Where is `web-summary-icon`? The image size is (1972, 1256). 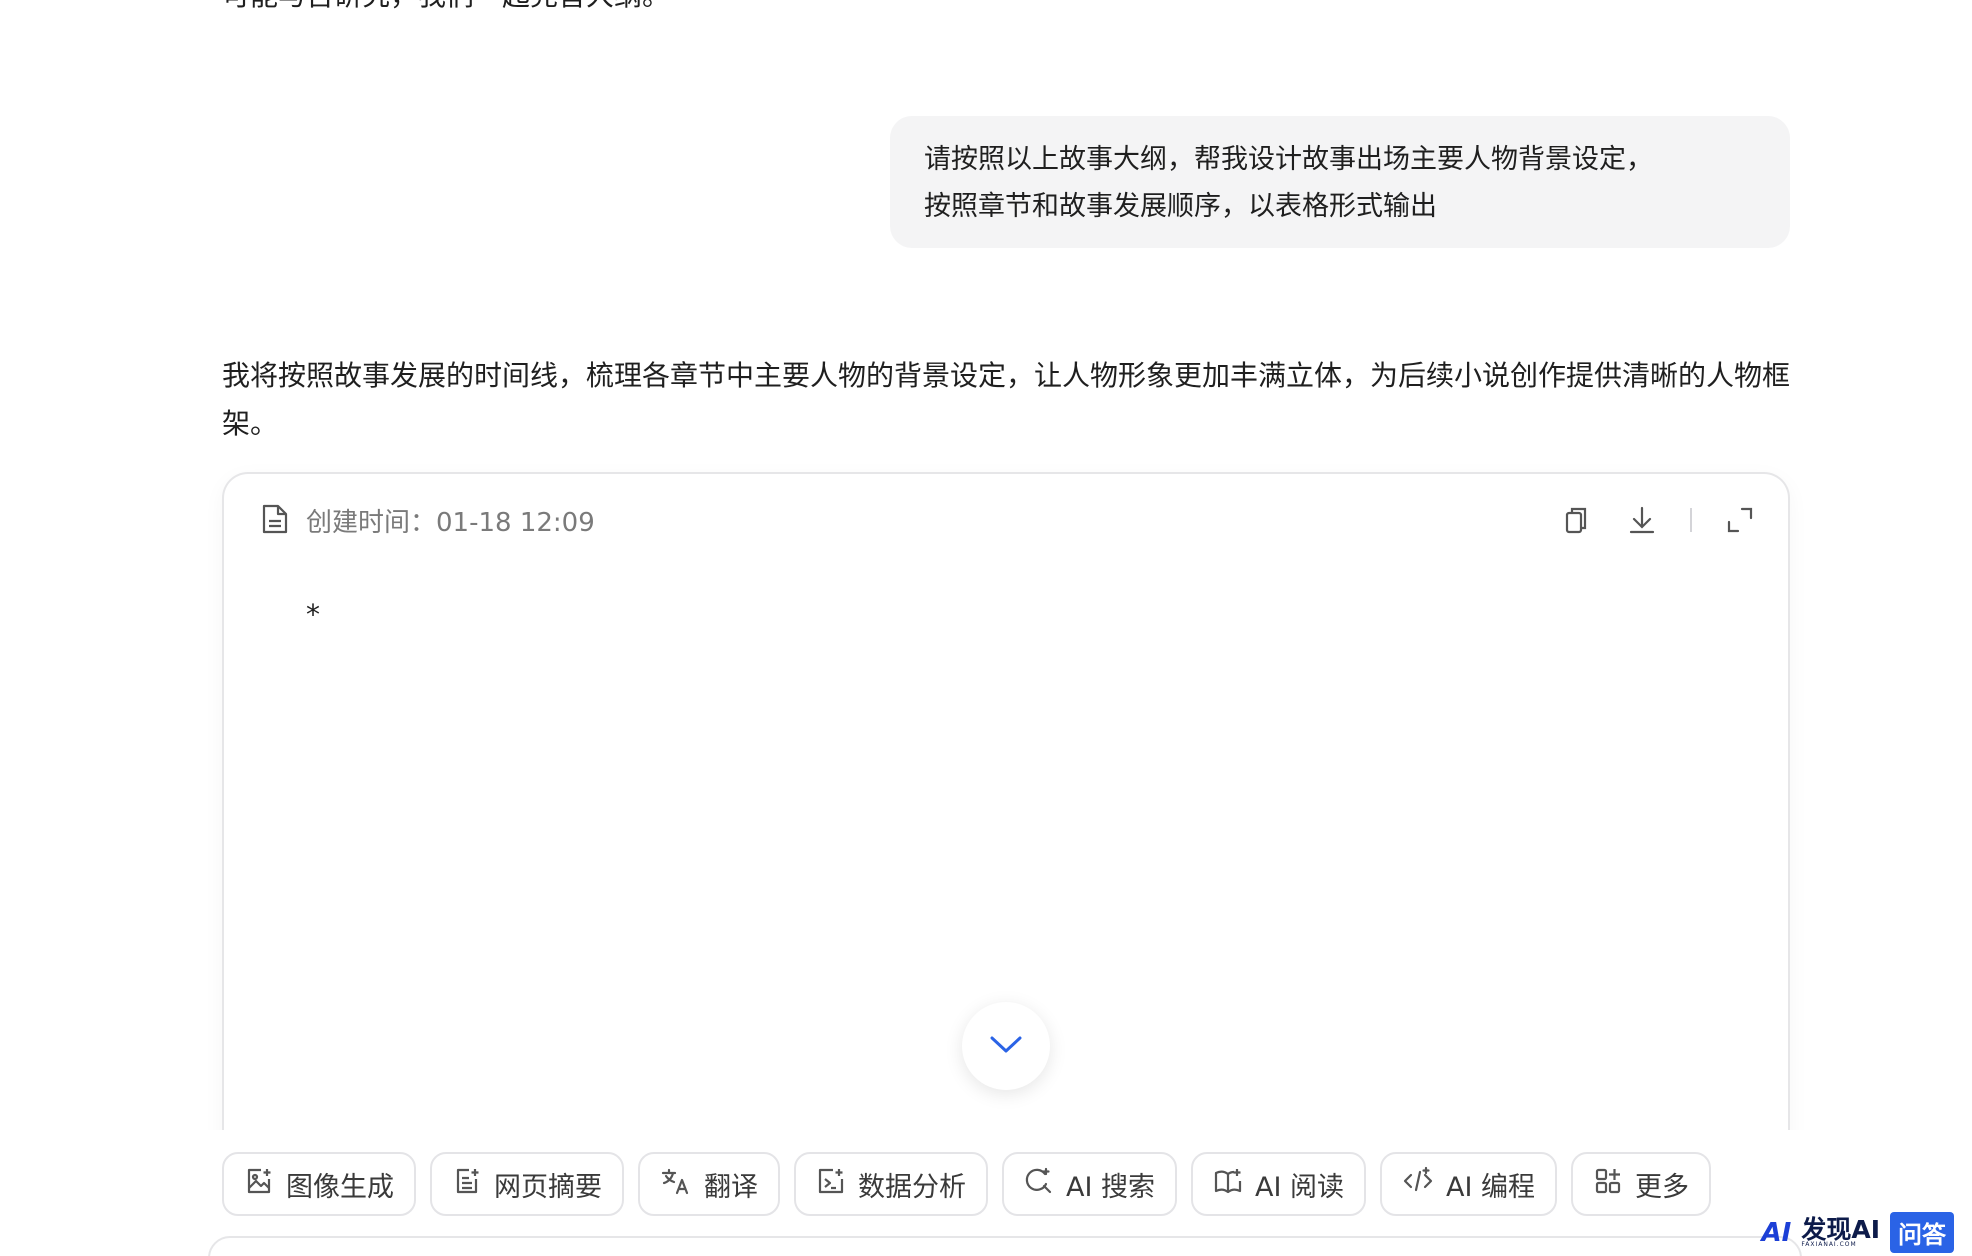
web-summary-icon is located at coordinates (467, 1184).